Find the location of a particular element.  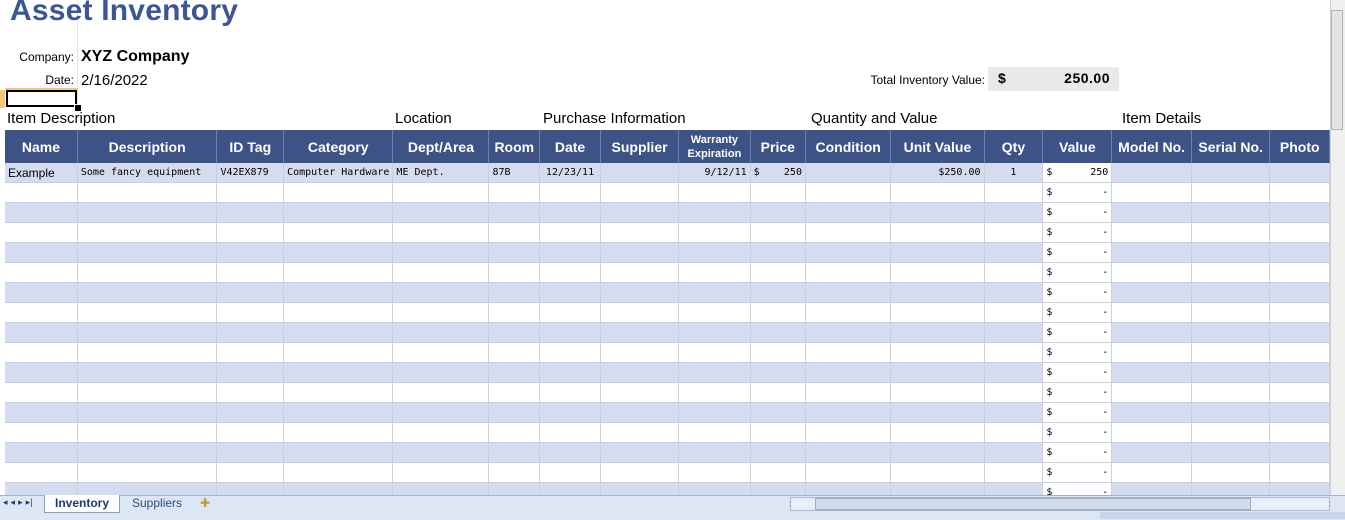

col-header-price: Price is located at coordinates (778, 146).